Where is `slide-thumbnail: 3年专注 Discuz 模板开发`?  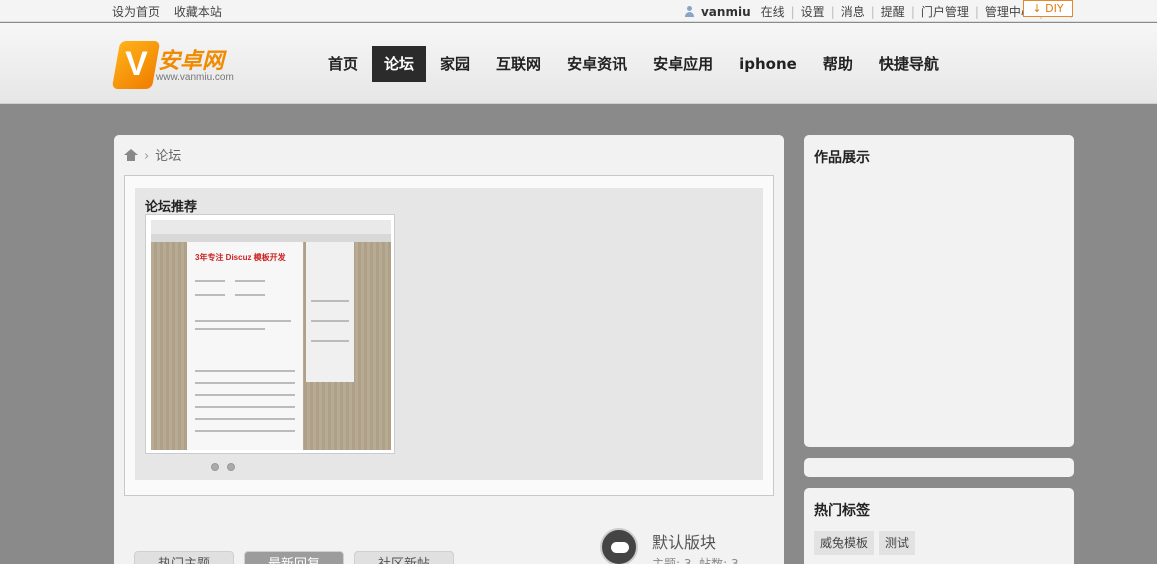 slide-thumbnail: 3年专注 Discuz 模板开发 is located at coordinates (271, 335).